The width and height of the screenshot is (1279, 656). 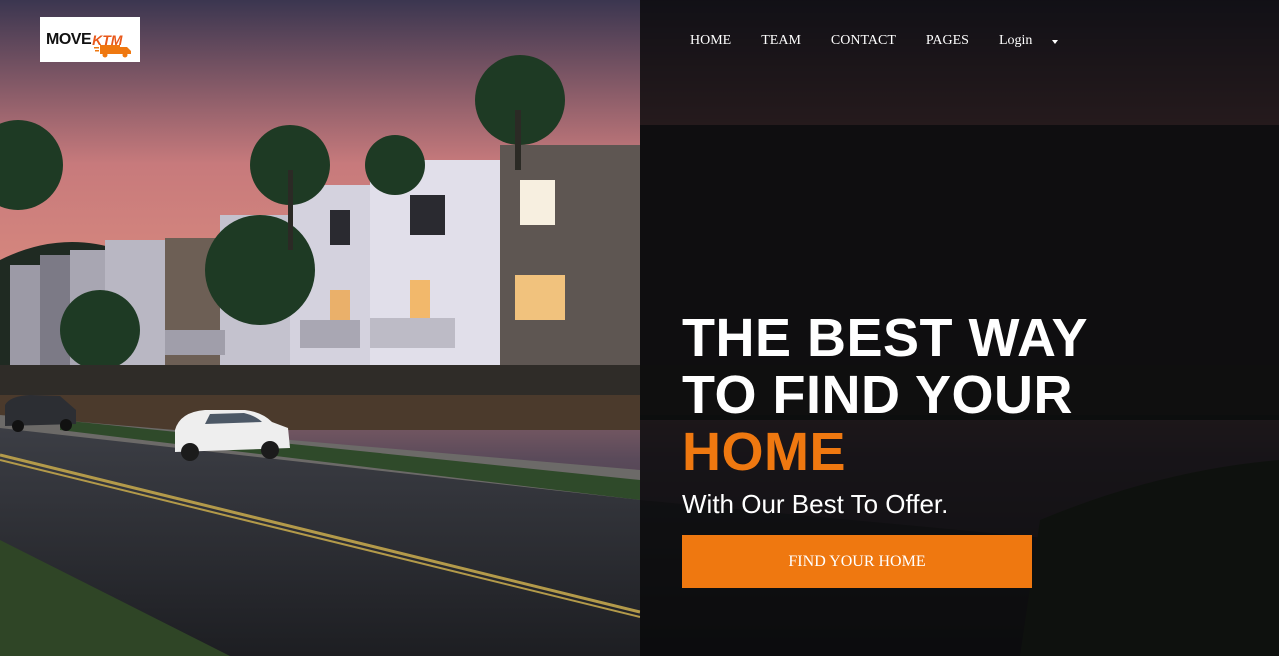 I want to click on nav-item-login: Login, so click(x=1015, y=41).